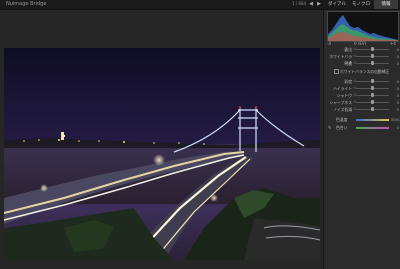 This screenshot has height=269, width=400. What do you see at coordinates (299, 3) in the screenshot?
I see `file-counter: 1 / 684` at bounding box center [299, 3].